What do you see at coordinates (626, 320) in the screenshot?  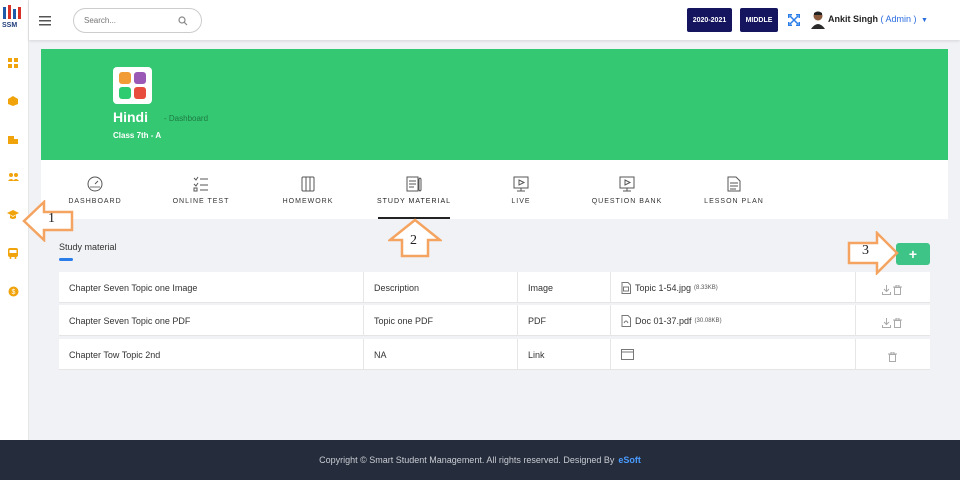 I see `pdf-file-icon` at bounding box center [626, 320].